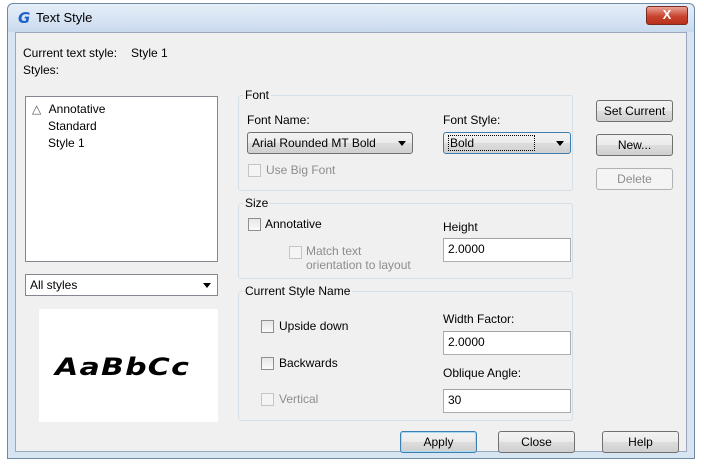  What do you see at coordinates (314, 143) in the screenshot?
I see `font-name-value: Arial Rounded MT Bold` at bounding box center [314, 143].